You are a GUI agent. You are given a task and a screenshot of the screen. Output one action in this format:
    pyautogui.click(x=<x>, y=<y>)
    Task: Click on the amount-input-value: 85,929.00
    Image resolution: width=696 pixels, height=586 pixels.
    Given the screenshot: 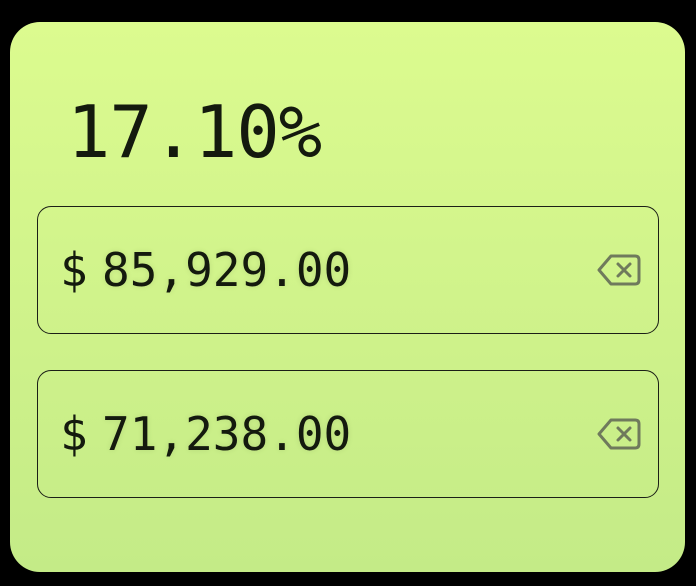 What is the action you would take?
    pyautogui.click(x=226, y=270)
    